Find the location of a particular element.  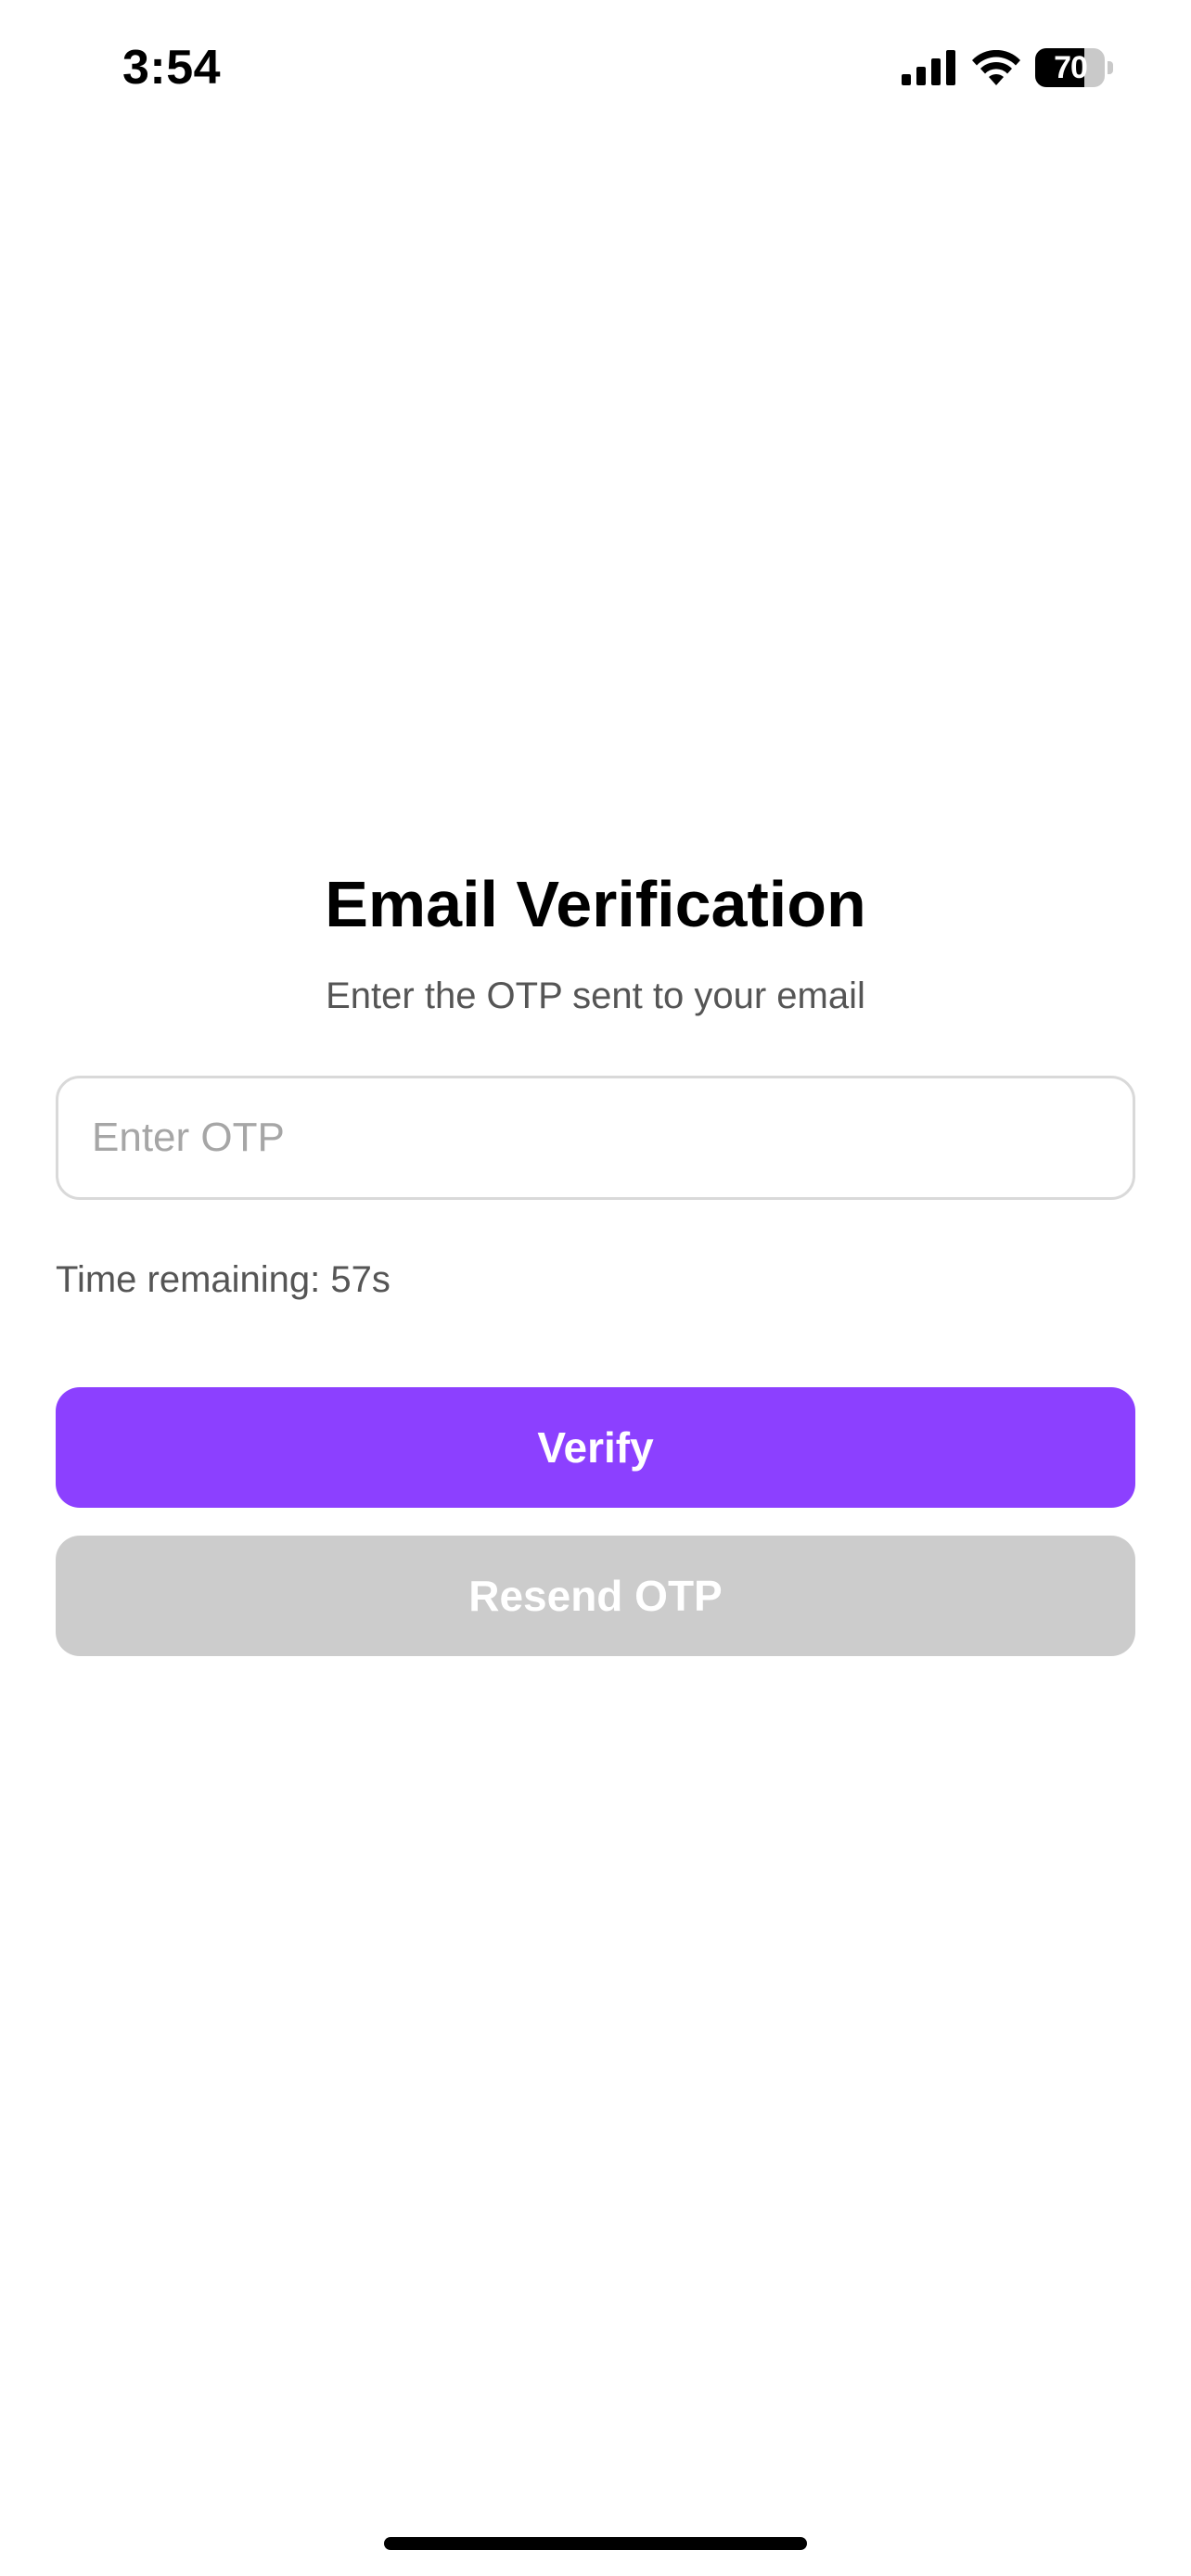

wifi-icon is located at coordinates (996, 67).